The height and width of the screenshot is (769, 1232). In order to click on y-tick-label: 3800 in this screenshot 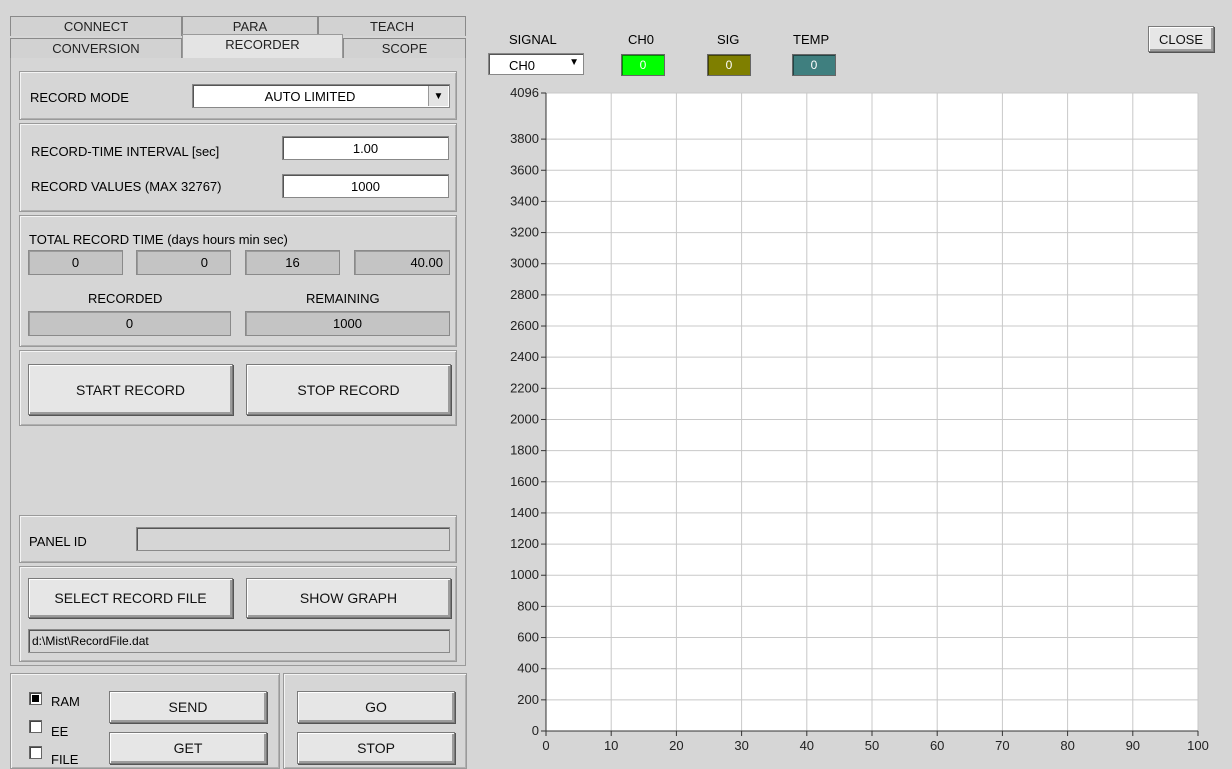, I will do `click(524, 138)`.